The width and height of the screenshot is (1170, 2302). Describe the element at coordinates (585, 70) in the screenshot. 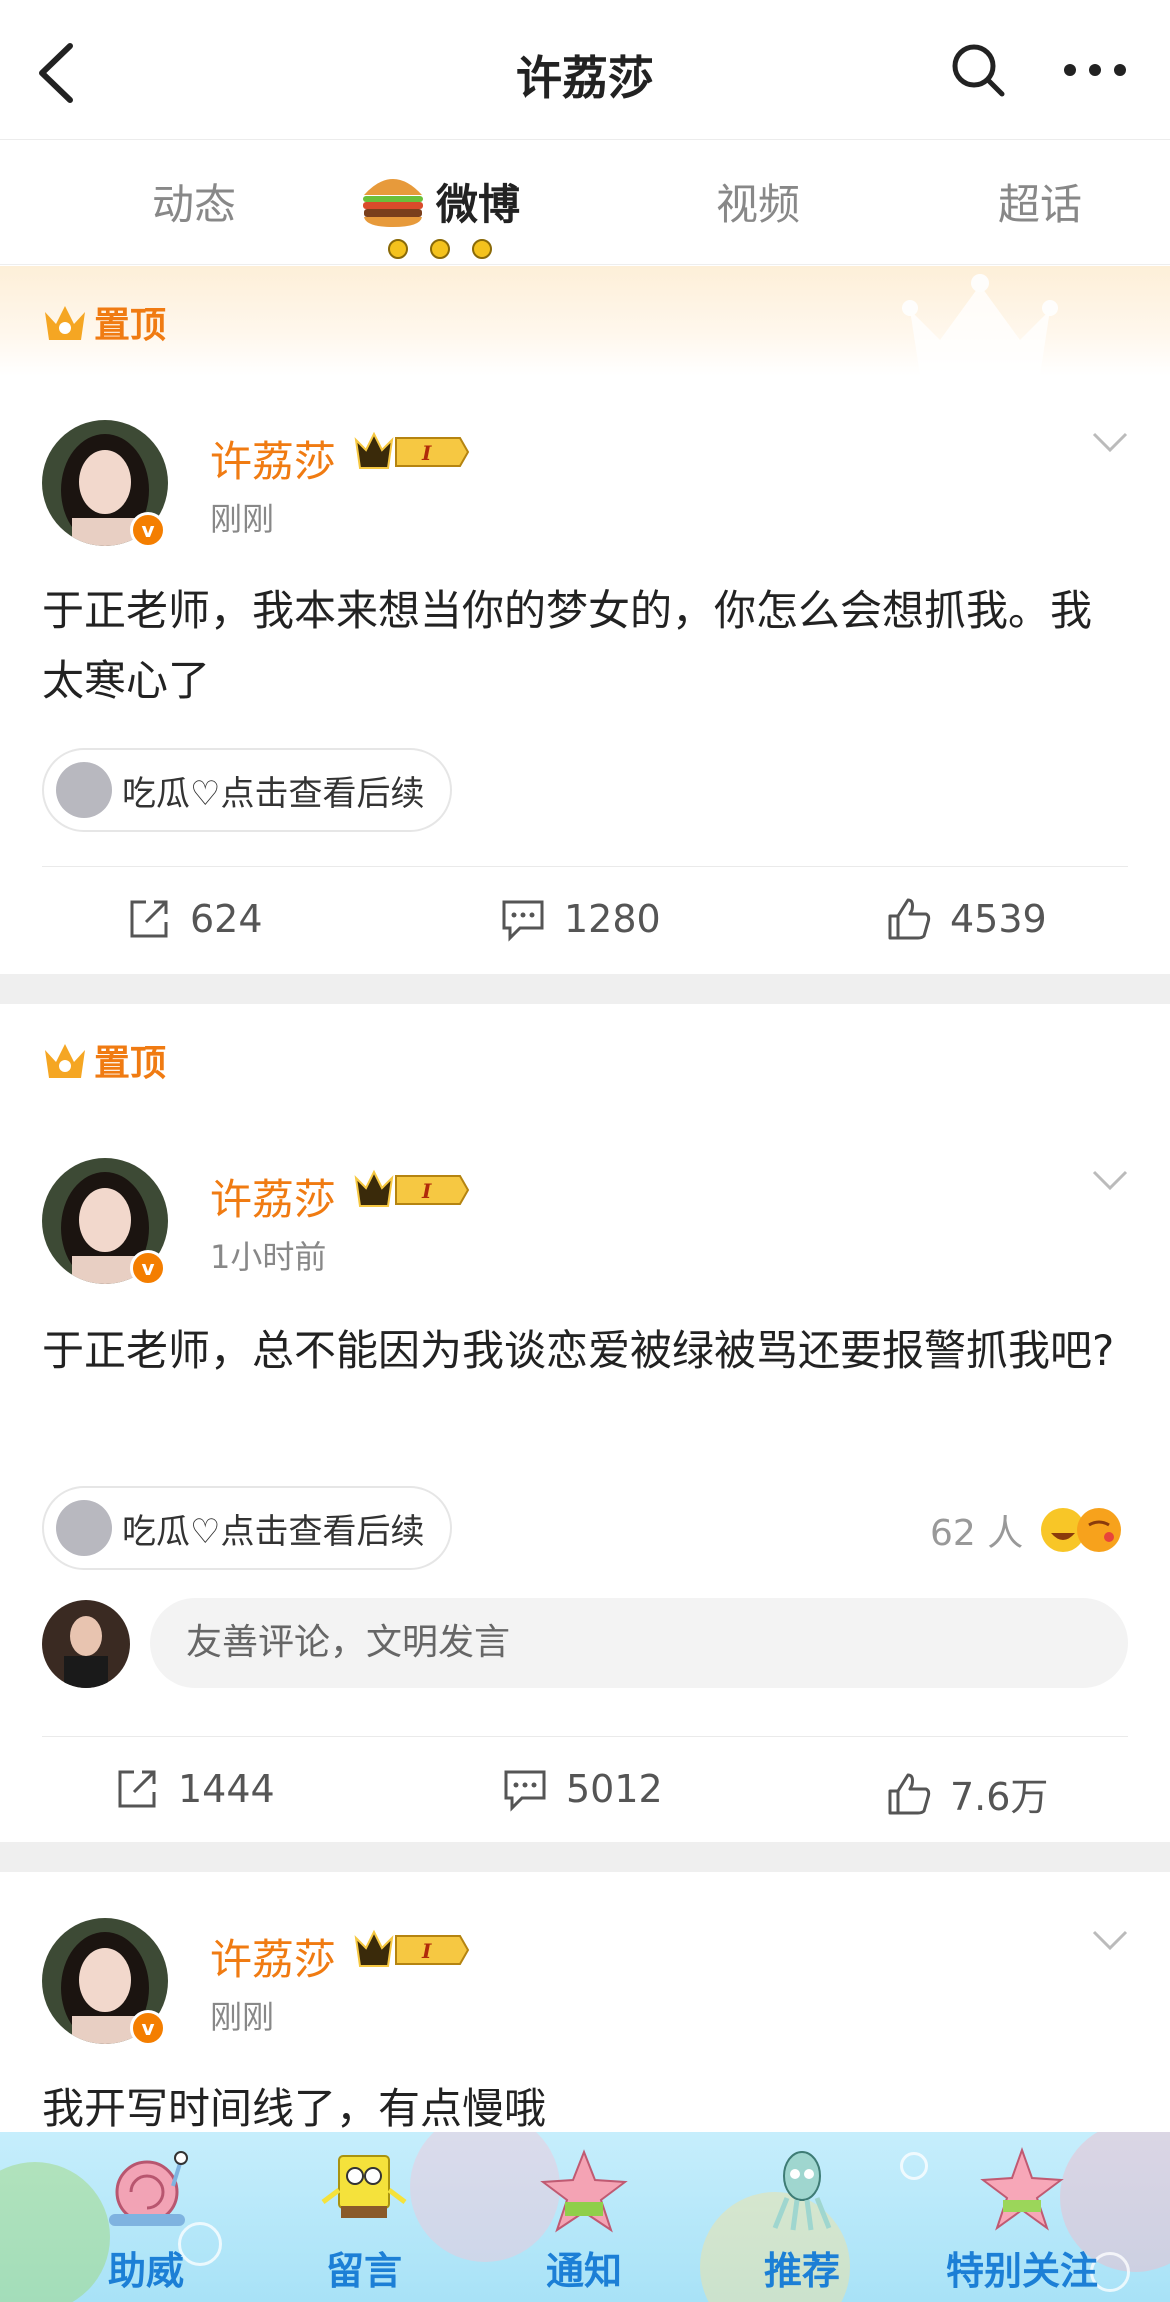

I see `top-nav-bar: 许荔莎` at that location.